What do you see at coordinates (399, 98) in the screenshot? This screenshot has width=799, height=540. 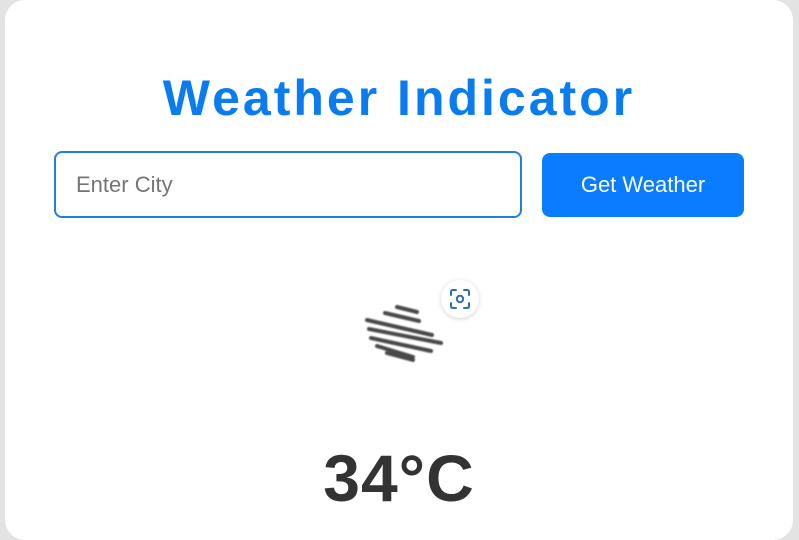 I see `app-title: Weather Indicator` at bounding box center [399, 98].